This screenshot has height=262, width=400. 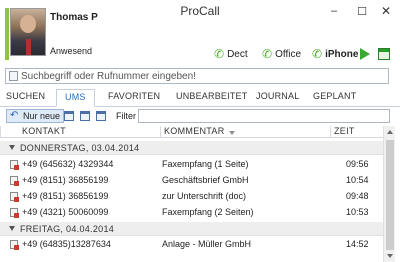 I want to click on avatar-tie, so click(x=28, y=47).